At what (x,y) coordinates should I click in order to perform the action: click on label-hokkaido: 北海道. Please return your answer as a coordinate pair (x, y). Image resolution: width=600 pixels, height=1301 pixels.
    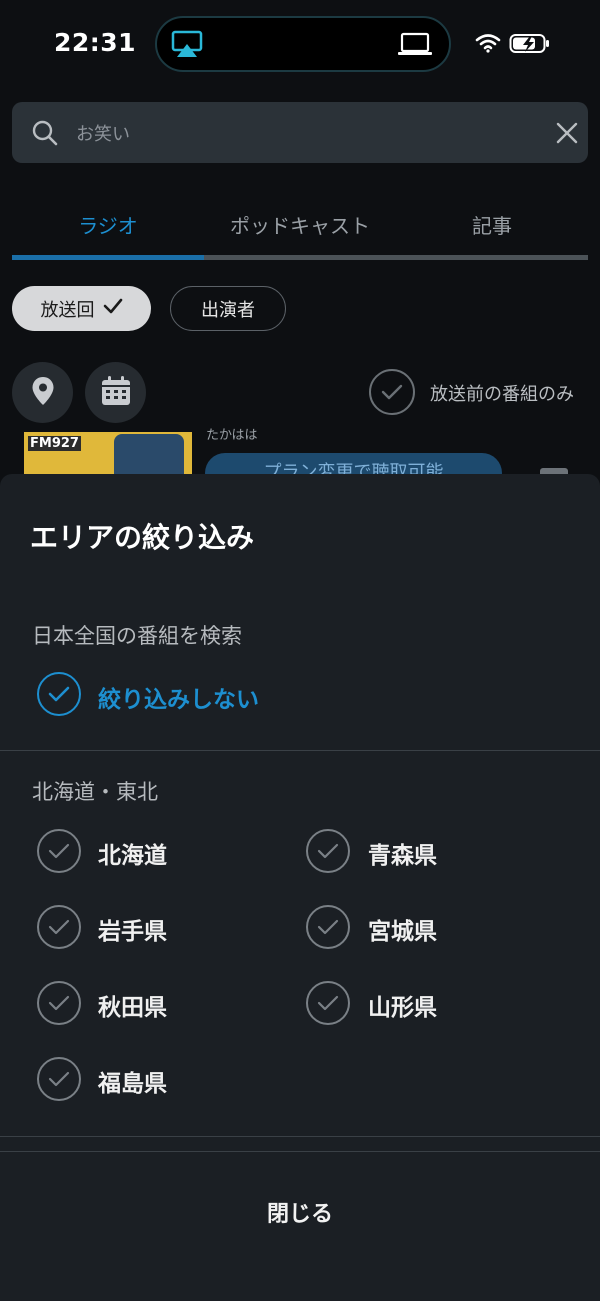
    Looking at the image, I should click on (132, 853).